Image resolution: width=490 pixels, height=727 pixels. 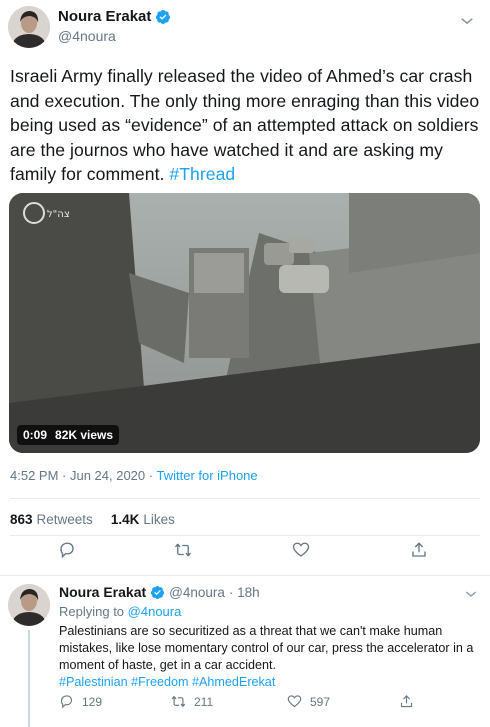 What do you see at coordinates (92, 701) in the screenshot?
I see `reply-count: 129` at bounding box center [92, 701].